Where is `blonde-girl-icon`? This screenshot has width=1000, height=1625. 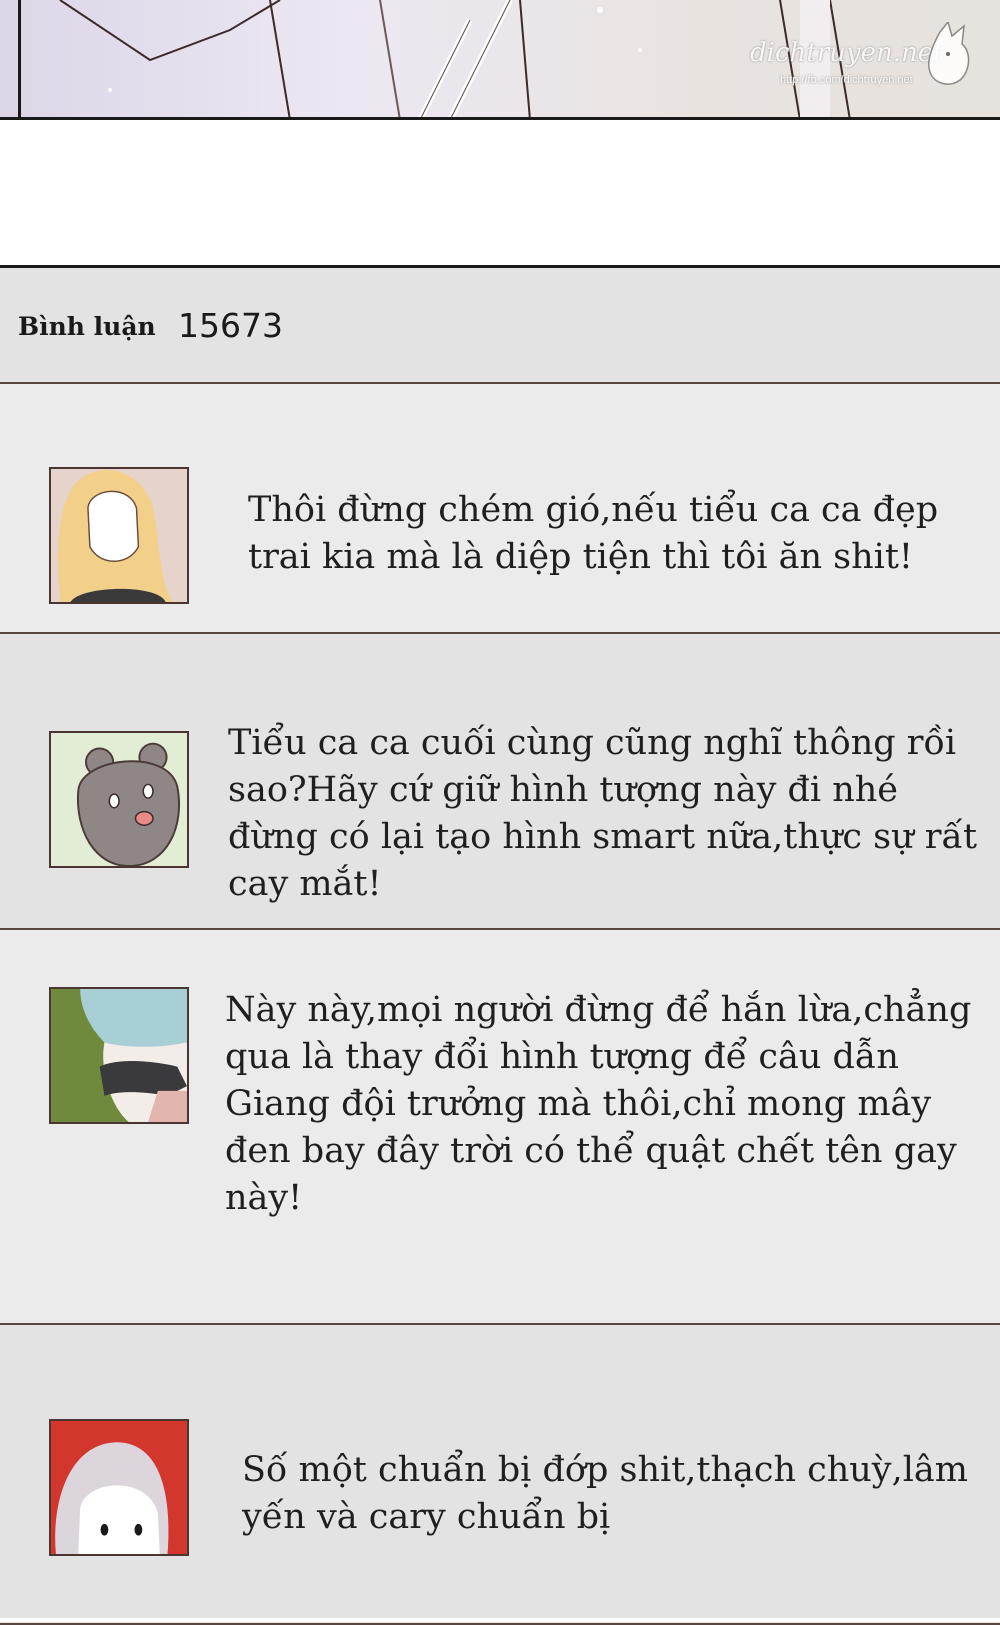
blonde-girl-icon is located at coordinates (119, 535).